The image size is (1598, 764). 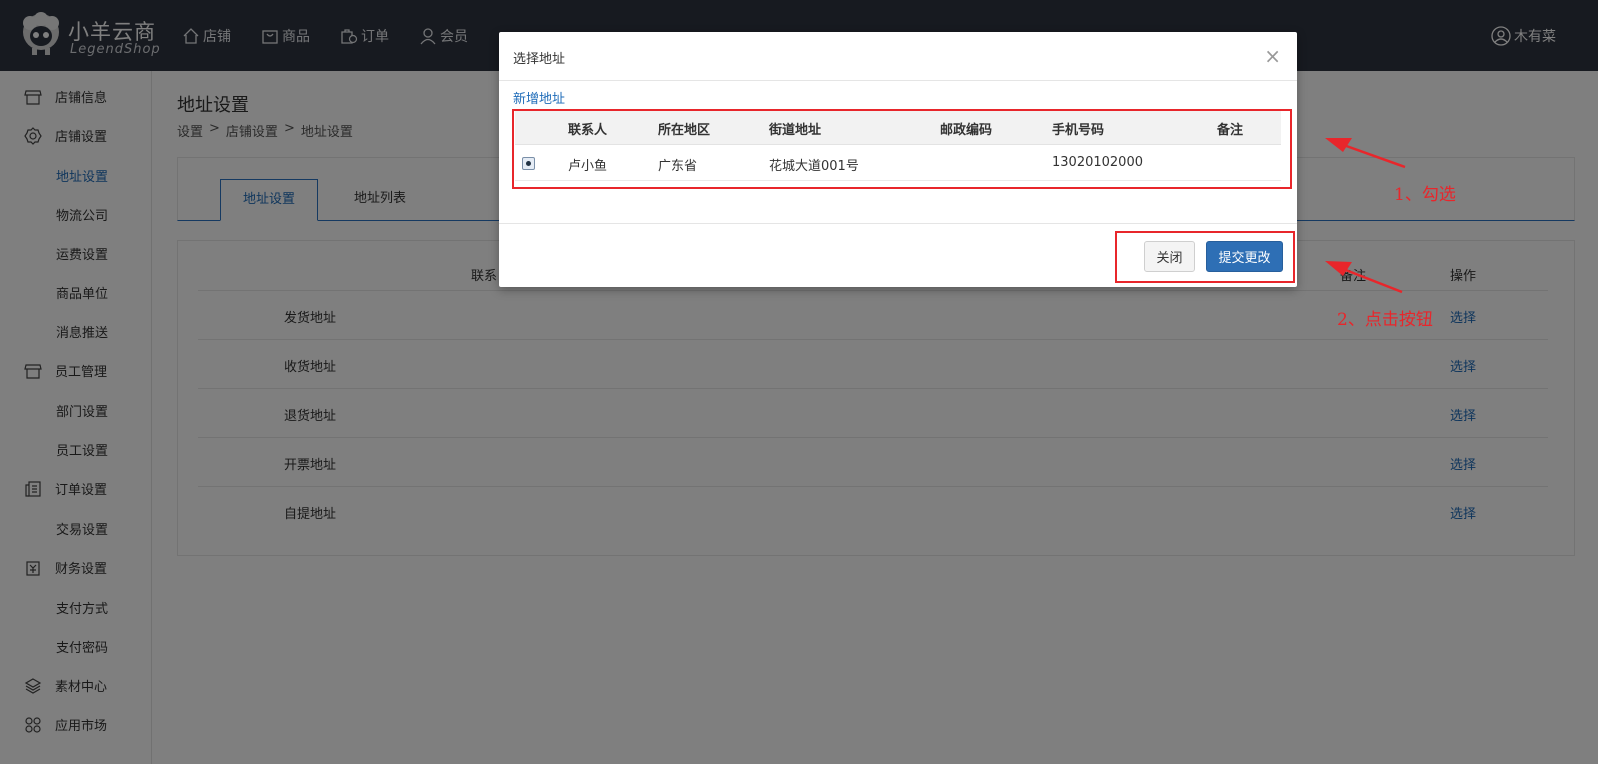 What do you see at coordinates (1385, 320) in the screenshot?
I see `annotation-step2: 2、点击按钮` at bounding box center [1385, 320].